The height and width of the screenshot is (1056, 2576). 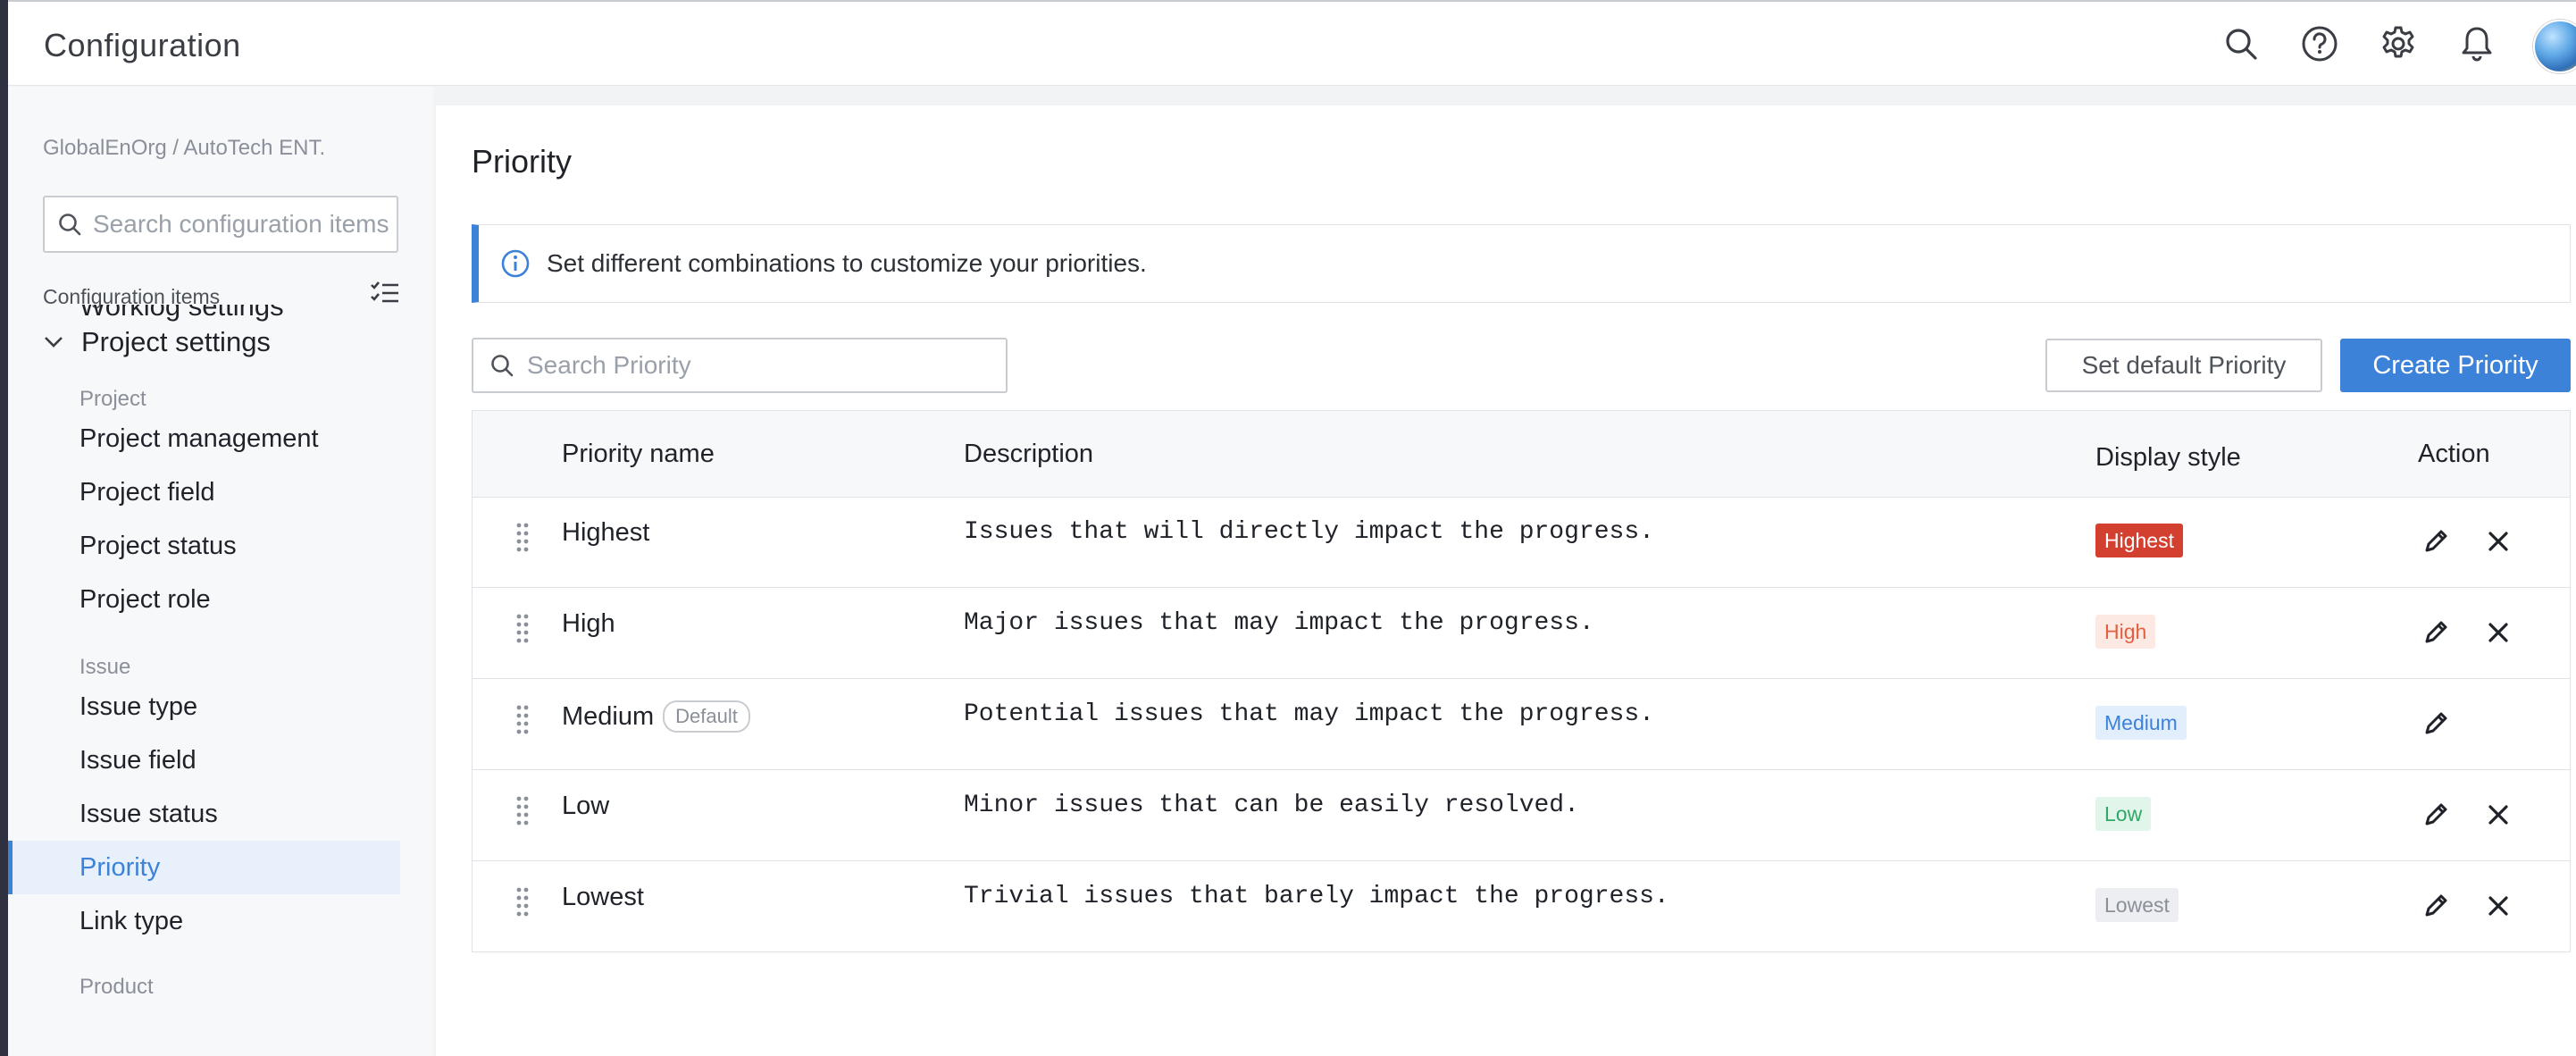 What do you see at coordinates (639, 454) in the screenshot?
I see `col-priority-name: Priority name` at bounding box center [639, 454].